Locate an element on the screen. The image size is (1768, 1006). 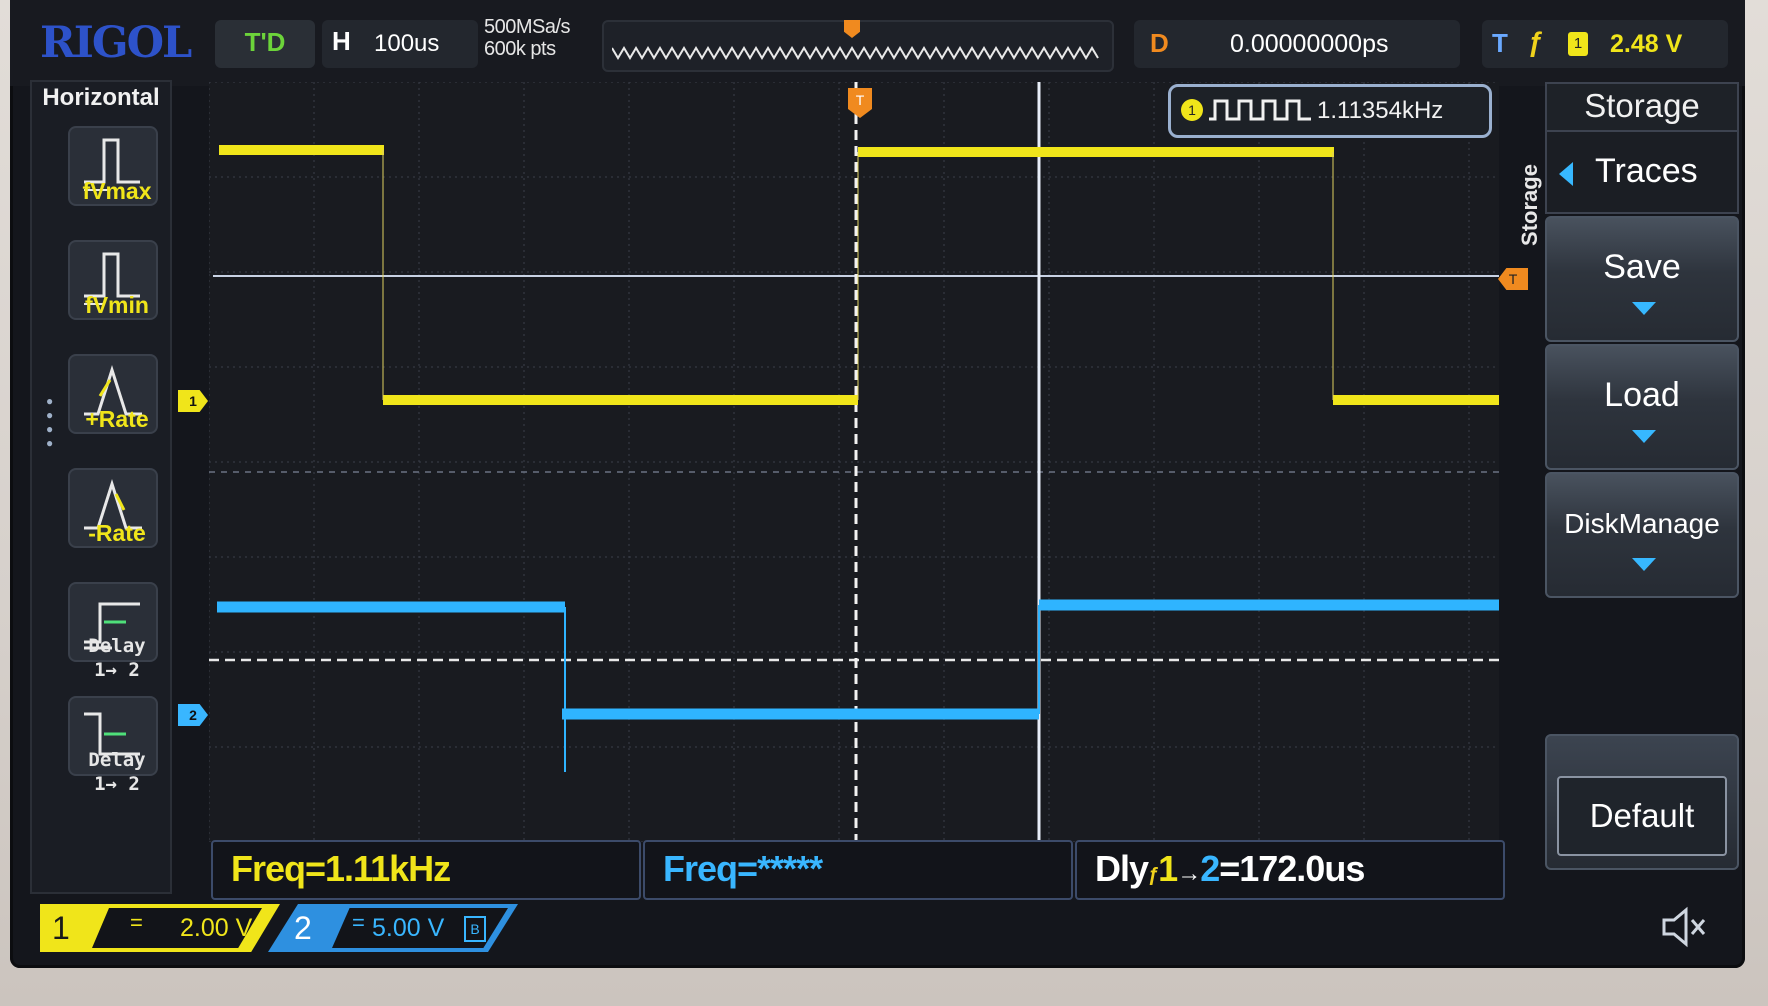
measurement-2: Freq=***** is located at coordinates (858, 870).